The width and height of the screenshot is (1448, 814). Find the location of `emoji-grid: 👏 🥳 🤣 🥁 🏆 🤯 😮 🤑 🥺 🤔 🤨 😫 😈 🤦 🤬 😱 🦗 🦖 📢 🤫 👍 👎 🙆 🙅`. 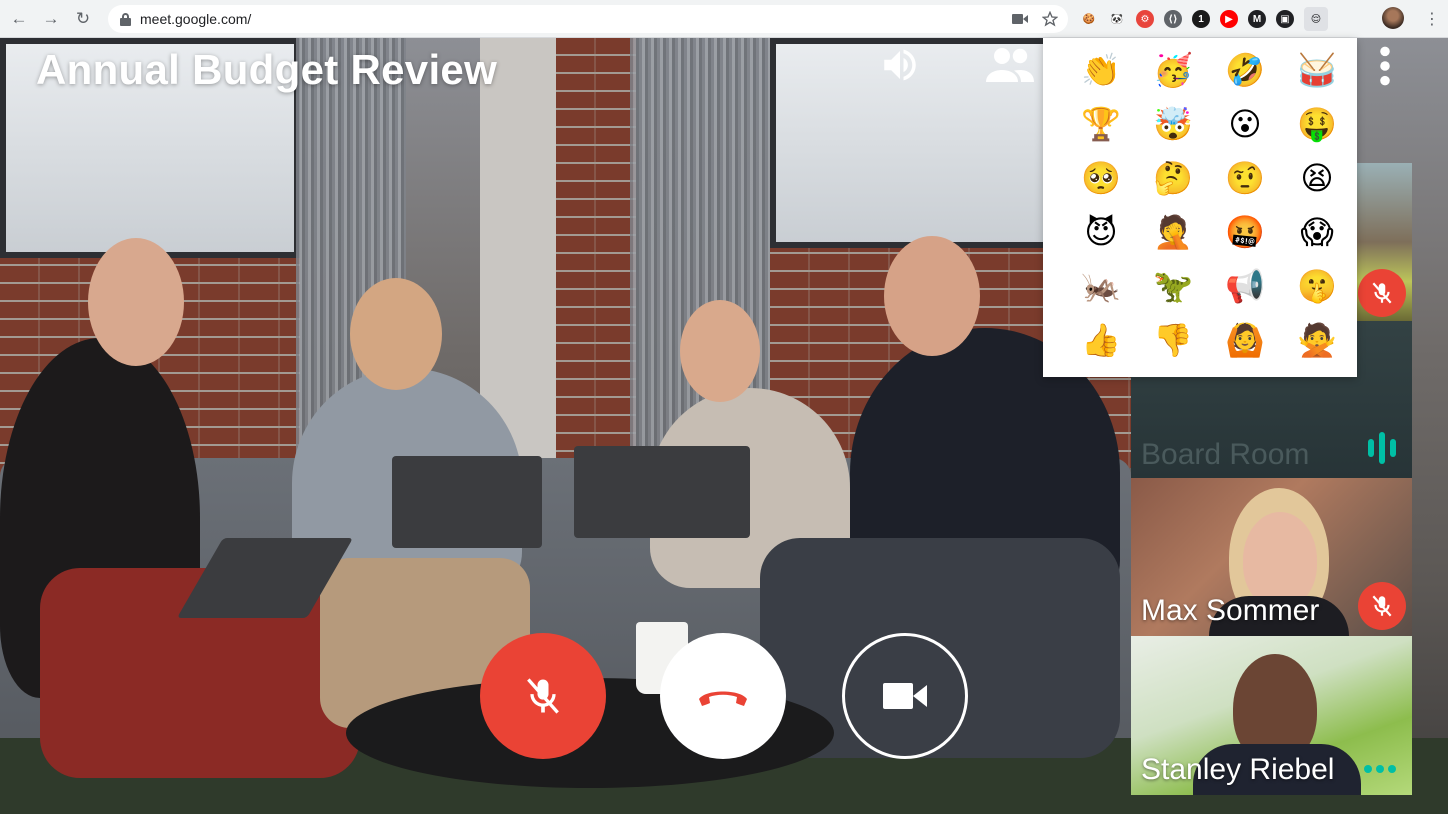

emoji-grid: 👏 🥳 🤣 🥁 🏆 🤯 😮 🤑 🥺 🤔 🤨 😫 😈 🤦 🤬 😱 🦗 🦖 📢 🤫 👍 👎 🙆 🙅 is located at coordinates (1204, 210).